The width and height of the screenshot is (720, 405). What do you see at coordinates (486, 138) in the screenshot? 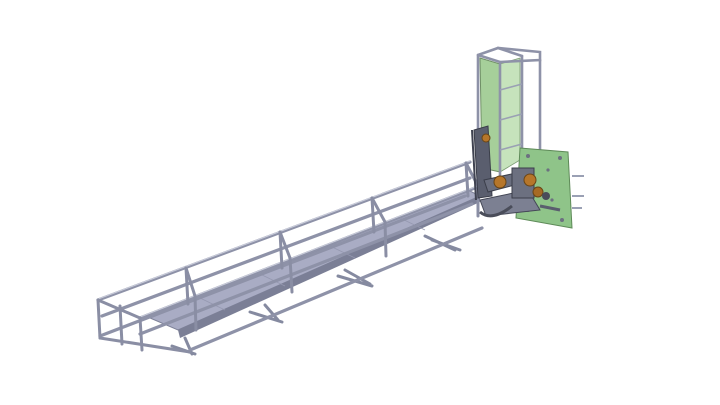
I see `bearing-upper` at bounding box center [486, 138].